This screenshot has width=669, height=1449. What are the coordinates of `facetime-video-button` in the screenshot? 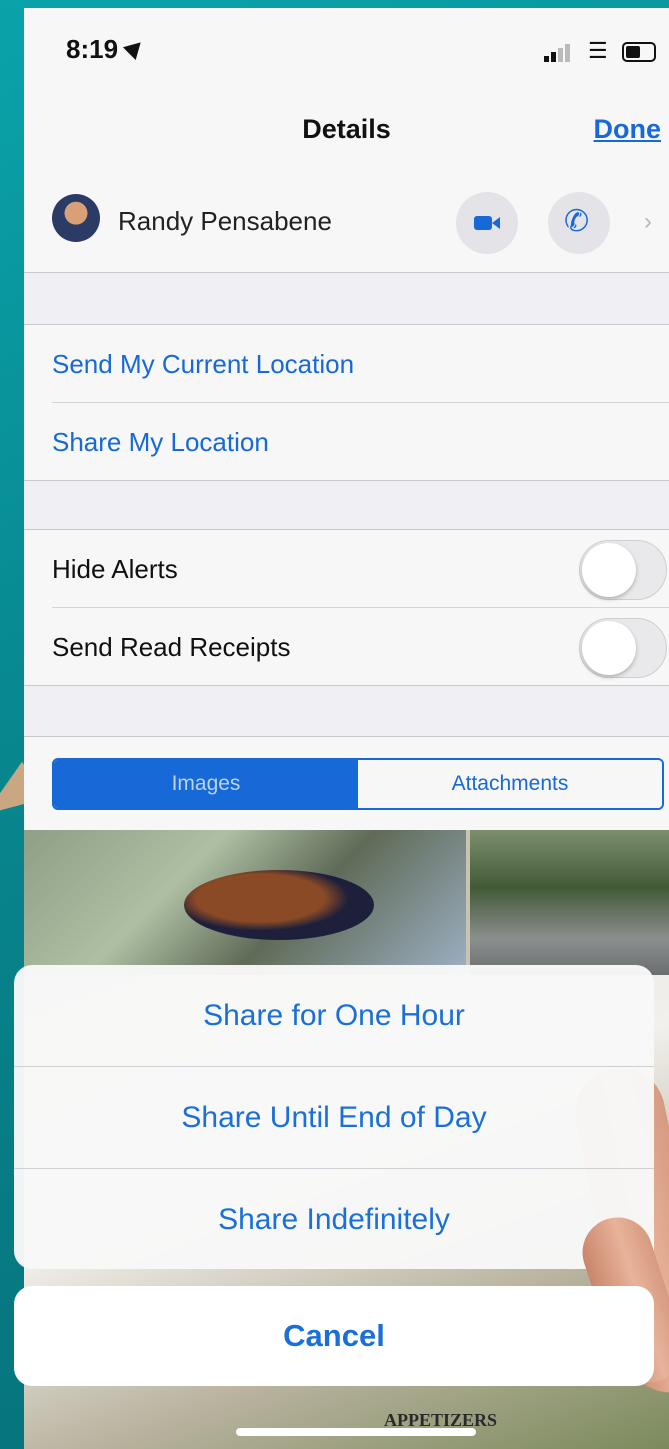 It's located at (487, 223).